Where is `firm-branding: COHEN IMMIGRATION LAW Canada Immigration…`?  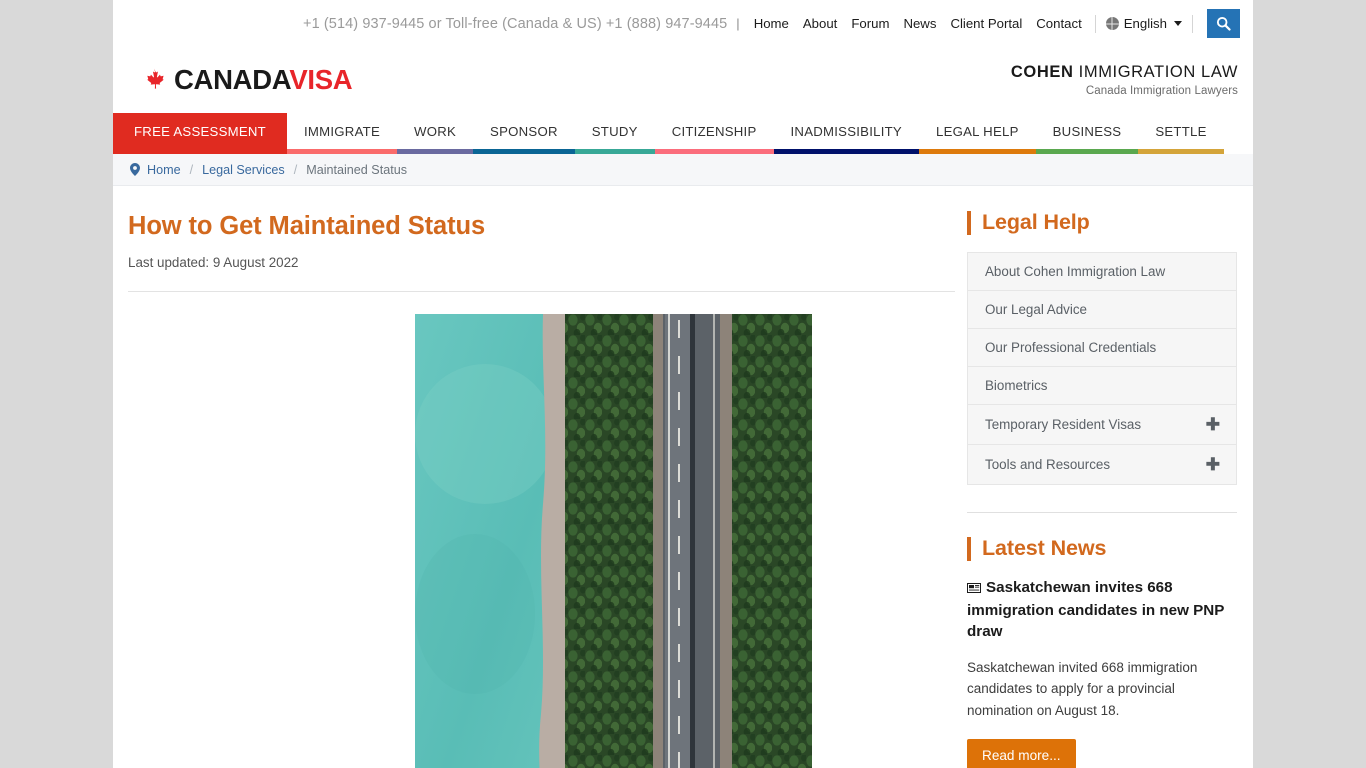 firm-branding: COHEN IMMIGRATION LAW Canada Immigration… is located at coordinates (1124, 80).